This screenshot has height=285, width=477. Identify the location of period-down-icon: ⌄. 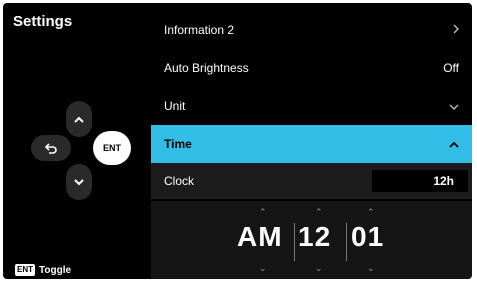
(263, 268).